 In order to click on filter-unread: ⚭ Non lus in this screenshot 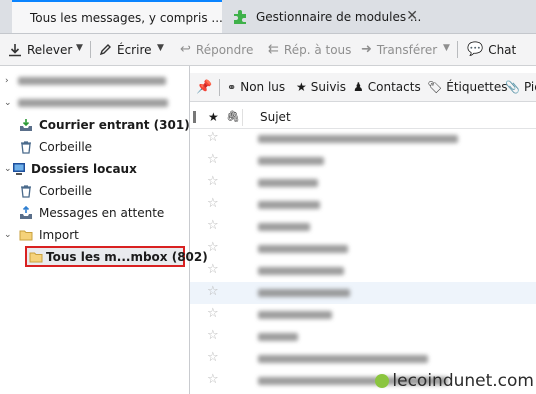, I will do `click(256, 87)`.